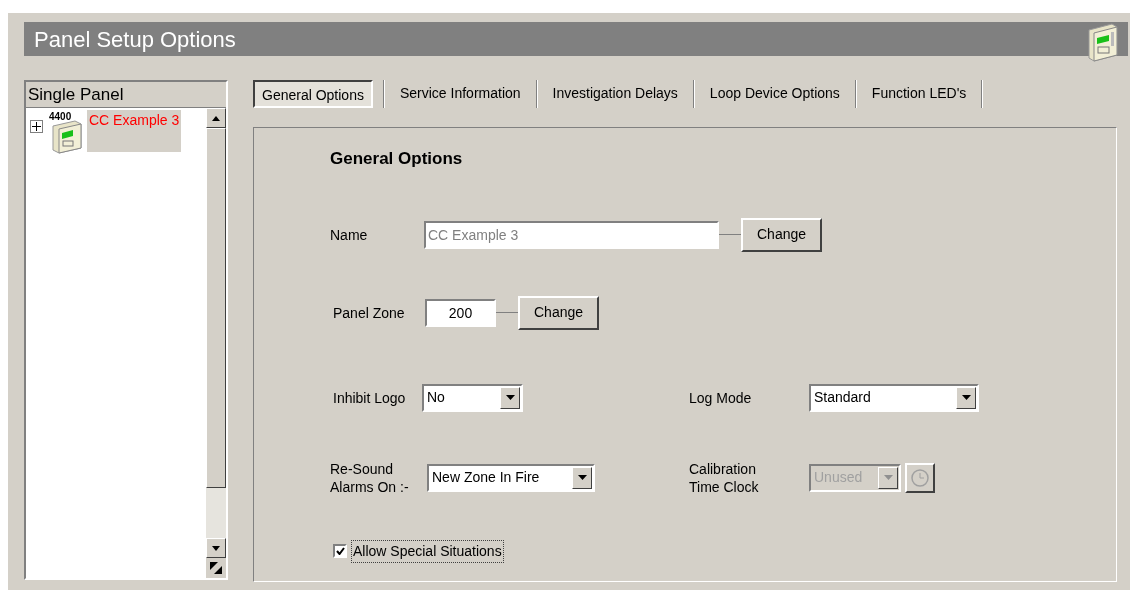  What do you see at coordinates (36, 126) in the screenshot?
I see `expand-toggle` at bounding box center [36, 126].